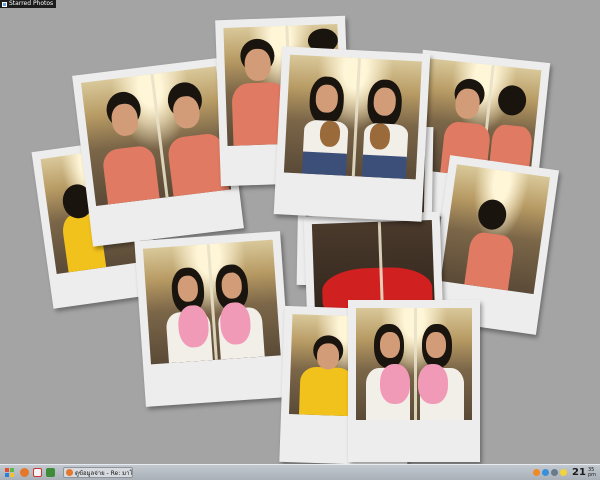 This screenshot has width=600, height=480. What do you see at coordinates (50, 472) in the screenshot?
I see `quicklaunch-icon` at bounding box center [50, 472].